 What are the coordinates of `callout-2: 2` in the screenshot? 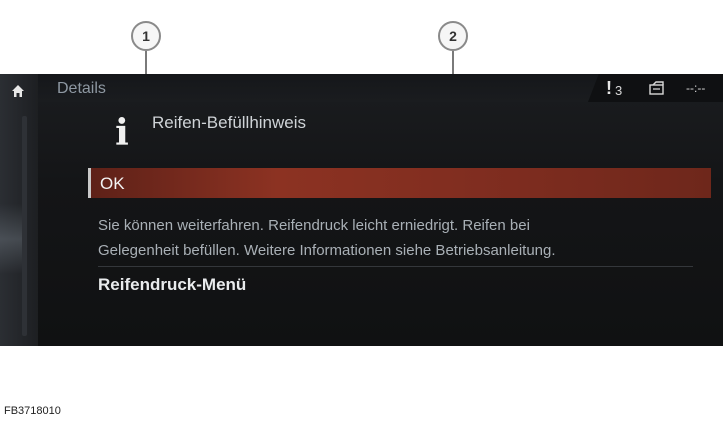 It's located at (453, 36).